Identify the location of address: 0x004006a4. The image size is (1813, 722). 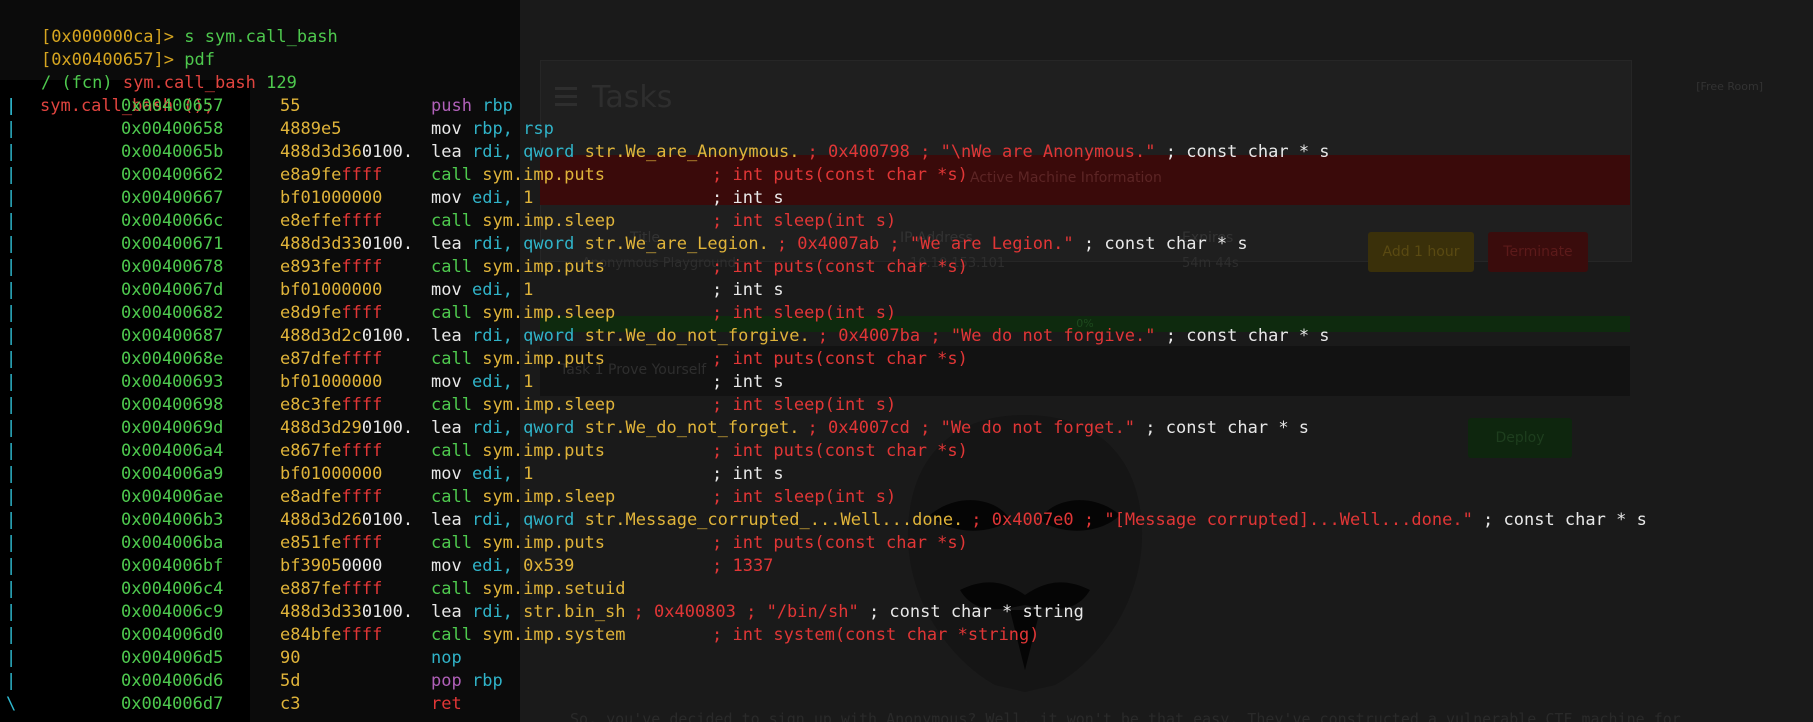
(172, 451).